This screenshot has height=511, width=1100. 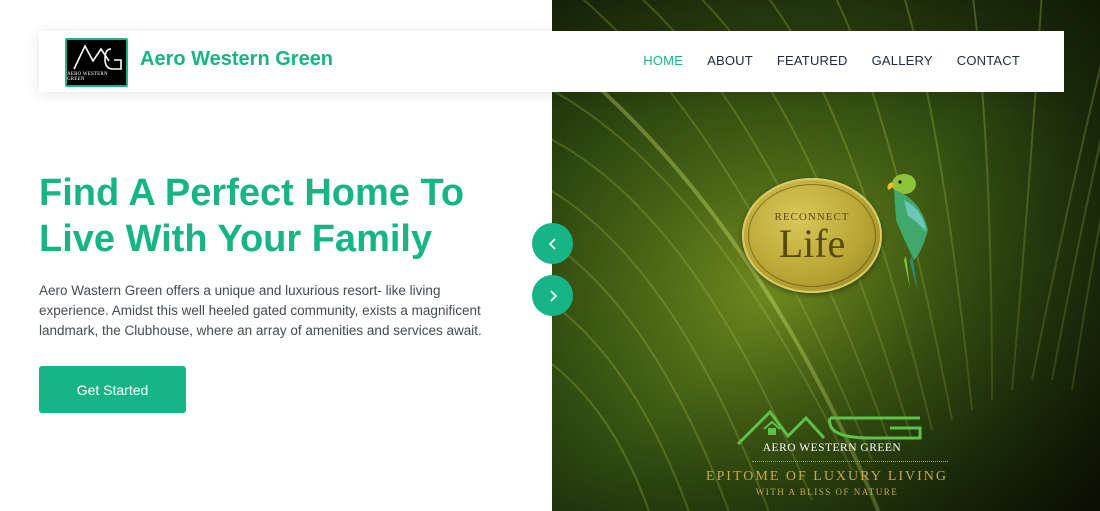 I want to click on reconnect-life-badge: RECONNECT Life, so click(x=812, y=235).